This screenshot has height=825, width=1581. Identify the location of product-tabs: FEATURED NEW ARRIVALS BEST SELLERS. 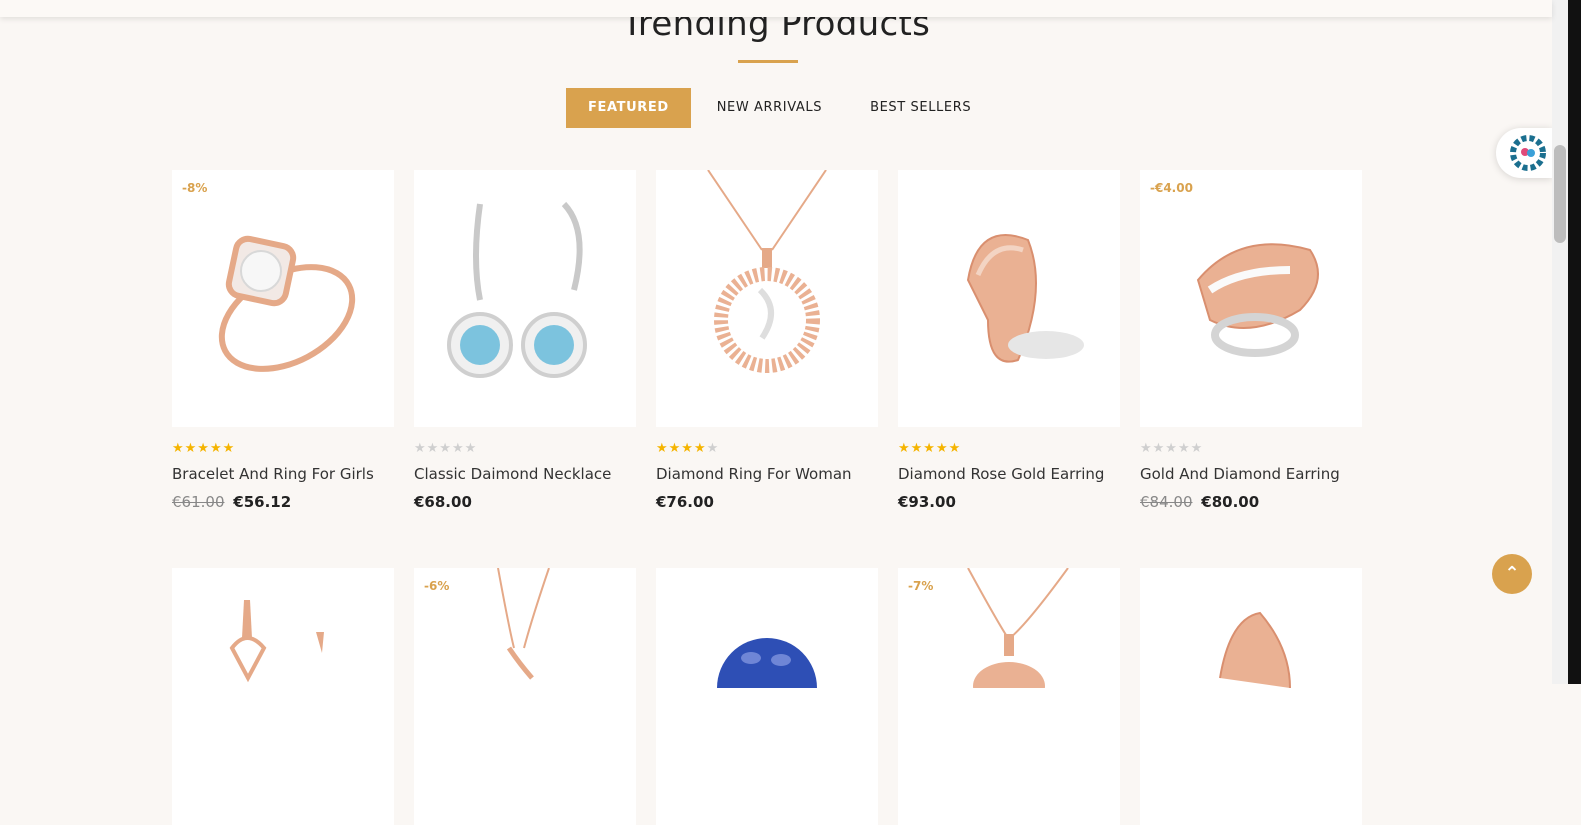
(781, 108).